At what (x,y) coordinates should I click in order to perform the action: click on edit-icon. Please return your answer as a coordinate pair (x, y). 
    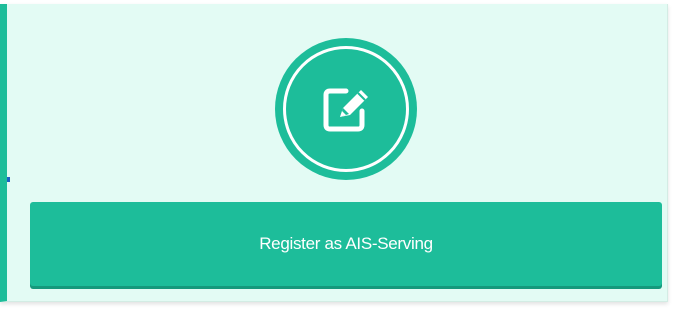
    Looking at the image, I should click on (345, 110).